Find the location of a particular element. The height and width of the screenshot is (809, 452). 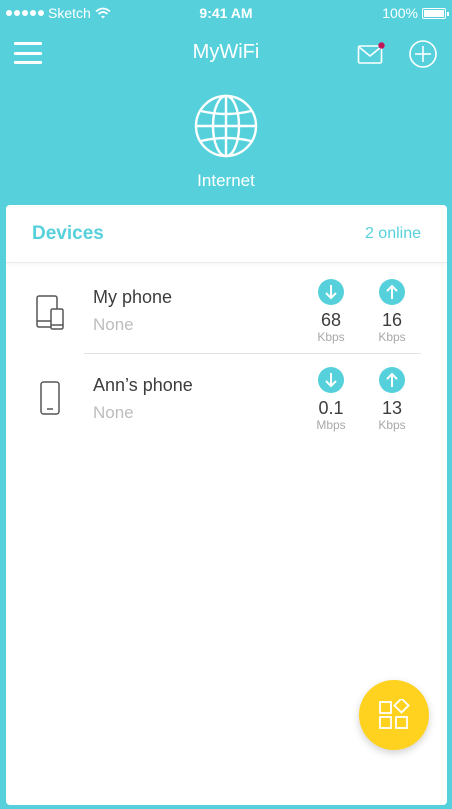

device-name: My phone is located at coordinates (133, 297).